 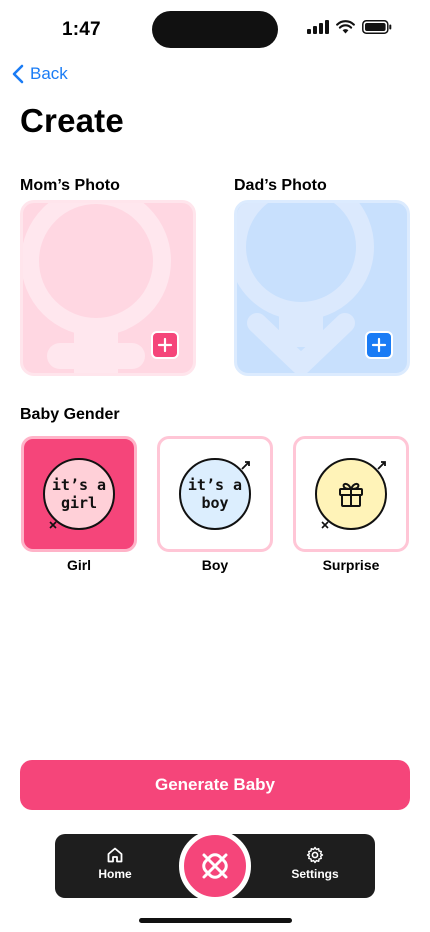 What do you see at coordinates (215, 565) in the screenshot?
I see `gender-caption-boy: Boy` at bounding box center [215, 565].